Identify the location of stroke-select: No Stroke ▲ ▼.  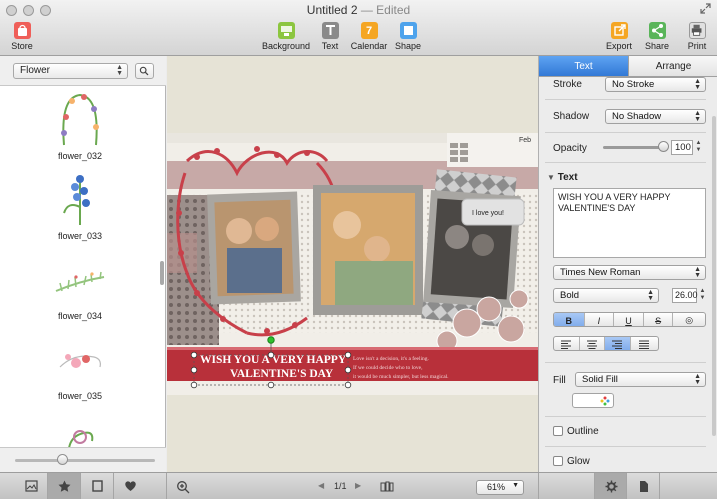
(655, 84).